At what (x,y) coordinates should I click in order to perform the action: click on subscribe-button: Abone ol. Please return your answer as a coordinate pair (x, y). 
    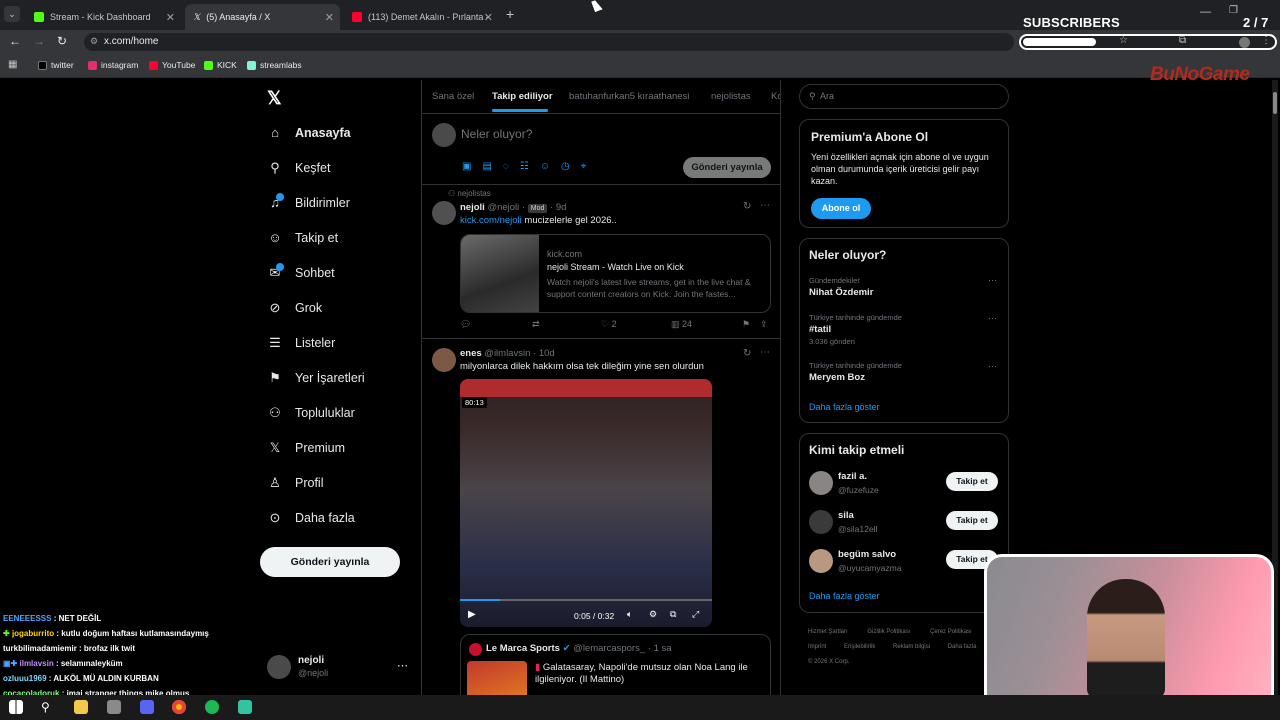
    Looking at the image, I should click on (841, 208).